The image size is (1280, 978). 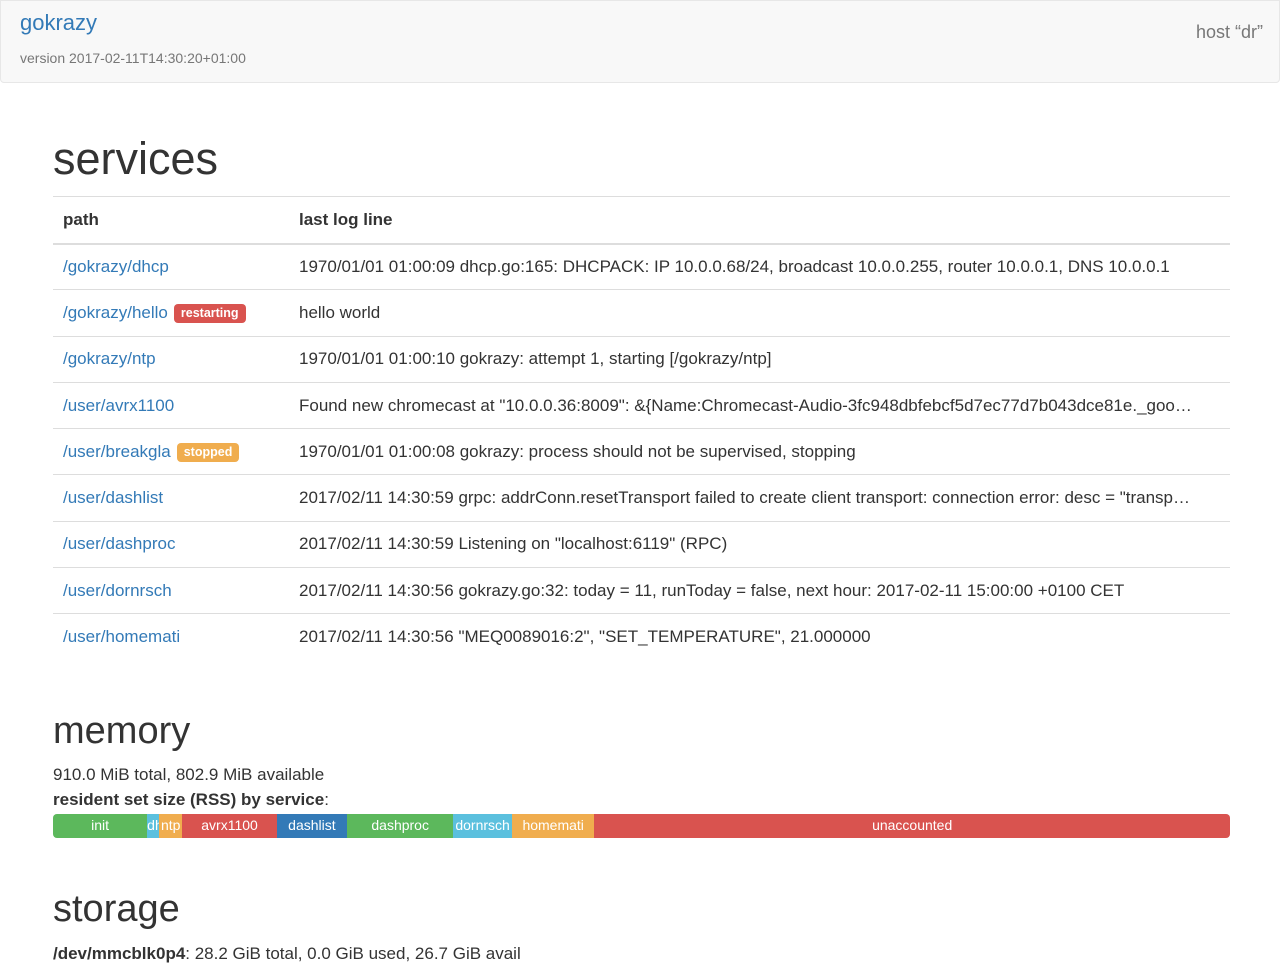 I want to click on storage-device: /dev/mmcblk0p4, so click(x=119, y=953).